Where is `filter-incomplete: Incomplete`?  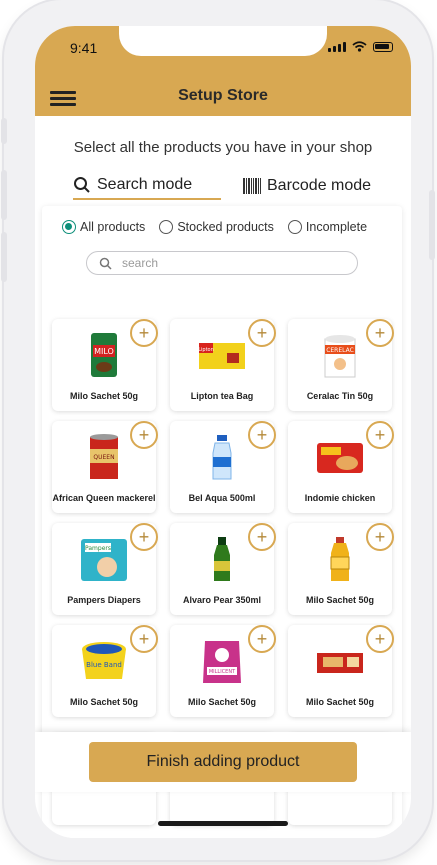 filter-incomplete: Incomplete is located at coordinates (327, 227).